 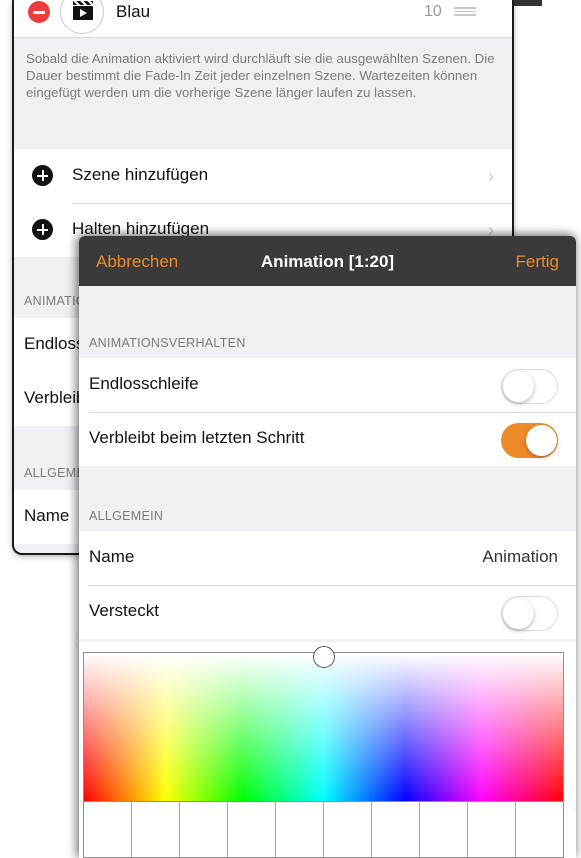 What do you see at coordinates (327, 612) in the screenshot?
I see `hidden-row: Versteckt` at bounding box center [327, 612].